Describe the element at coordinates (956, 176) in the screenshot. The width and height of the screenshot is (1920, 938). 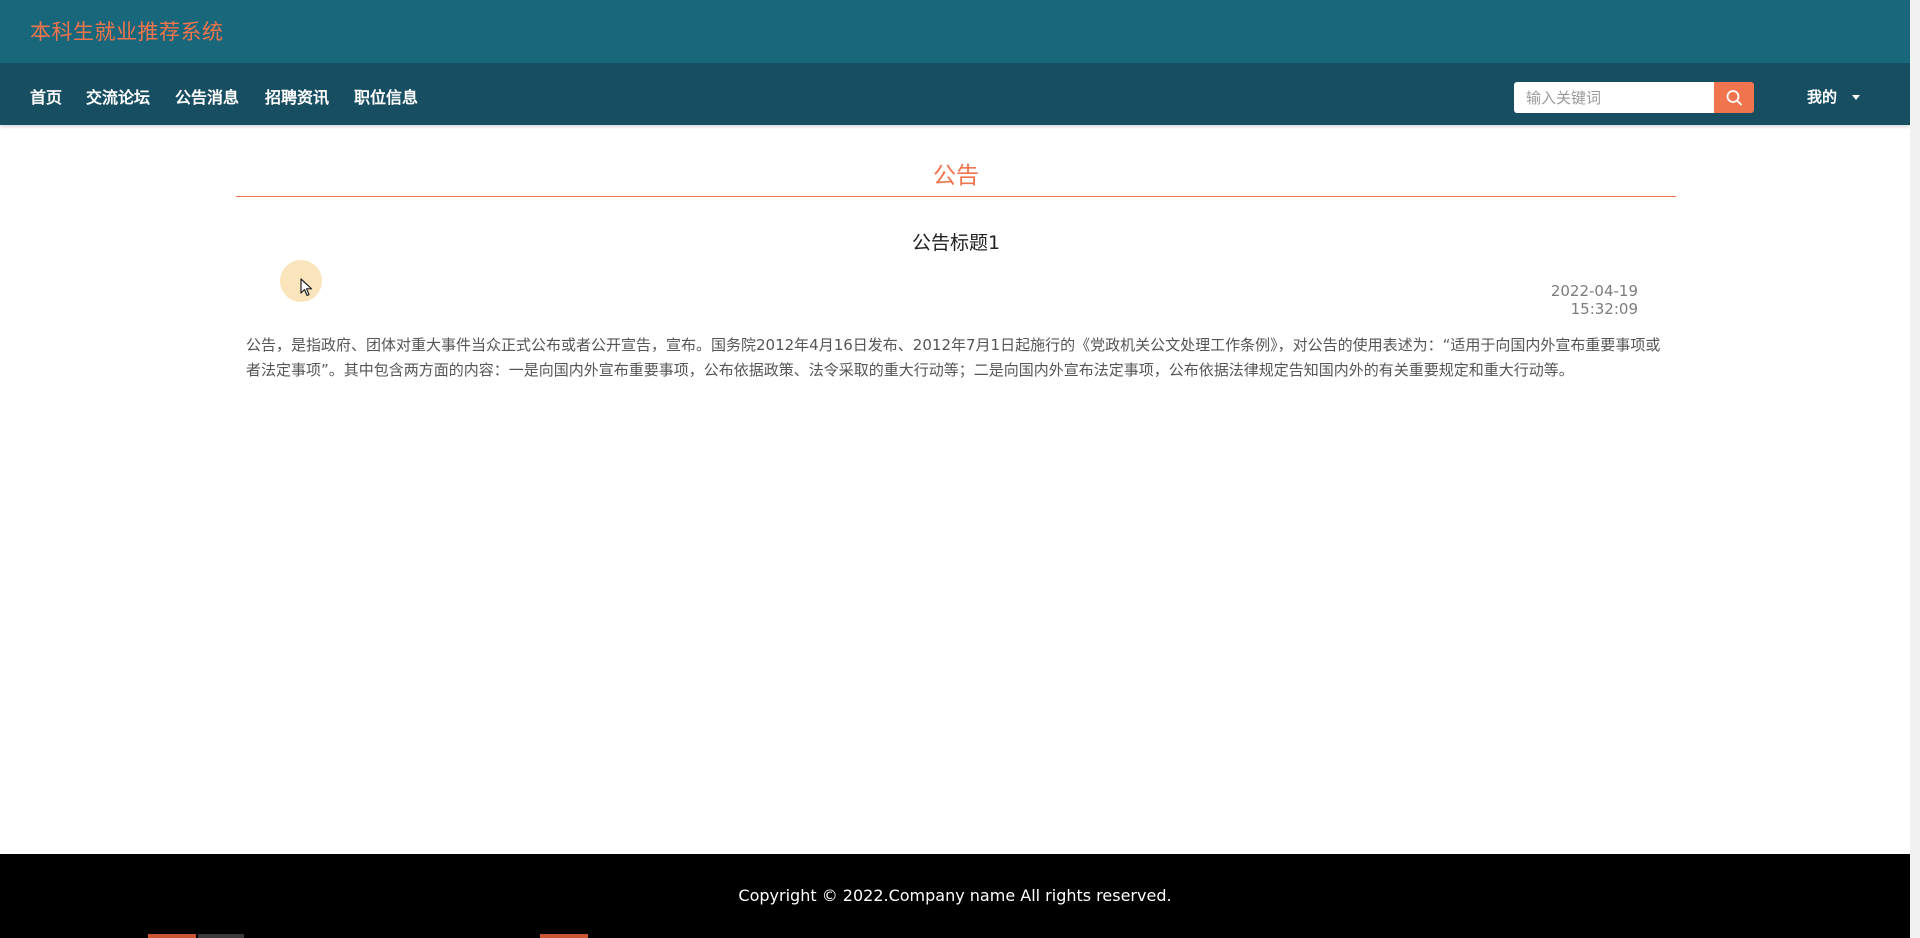
I see `section-title: 公告` at that location.